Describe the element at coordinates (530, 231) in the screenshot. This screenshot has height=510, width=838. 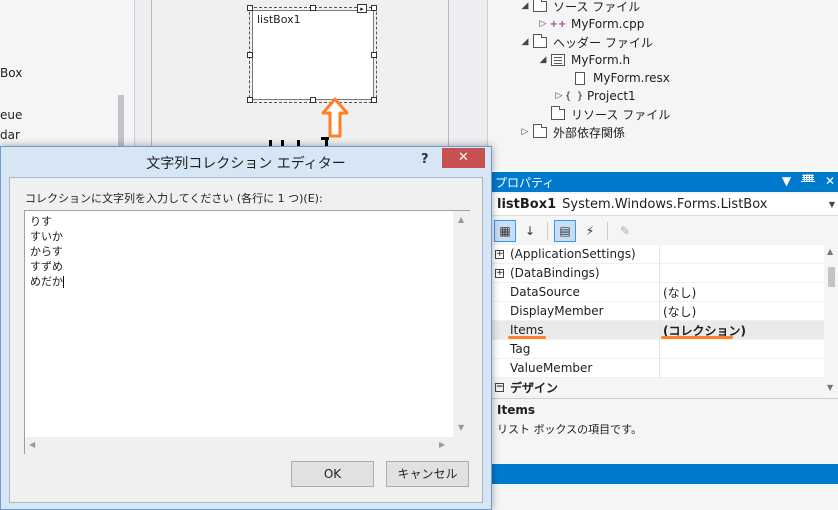
I see `alphabetical-icon: ↓` at that location.